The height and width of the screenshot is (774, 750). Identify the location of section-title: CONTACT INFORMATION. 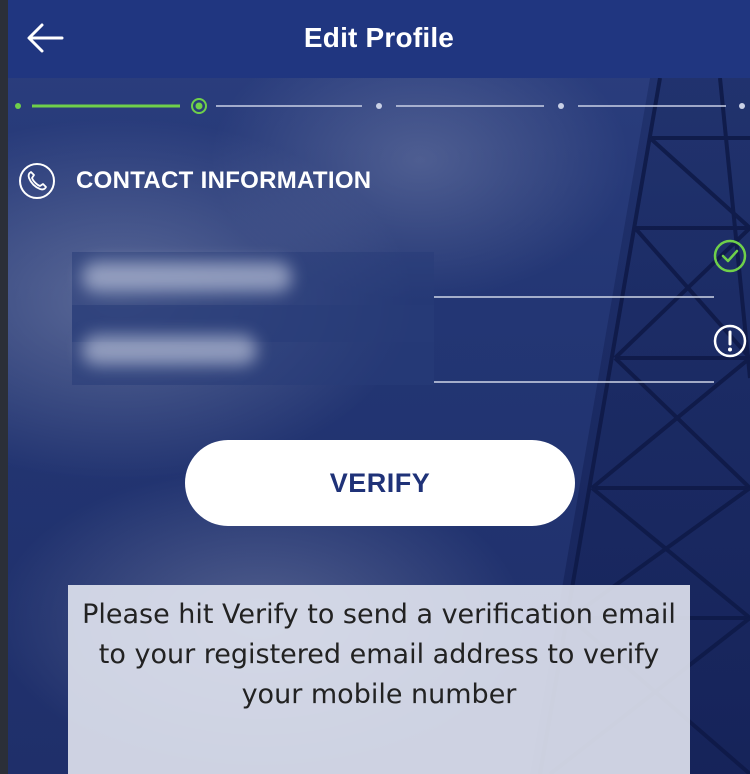
(224, 180).